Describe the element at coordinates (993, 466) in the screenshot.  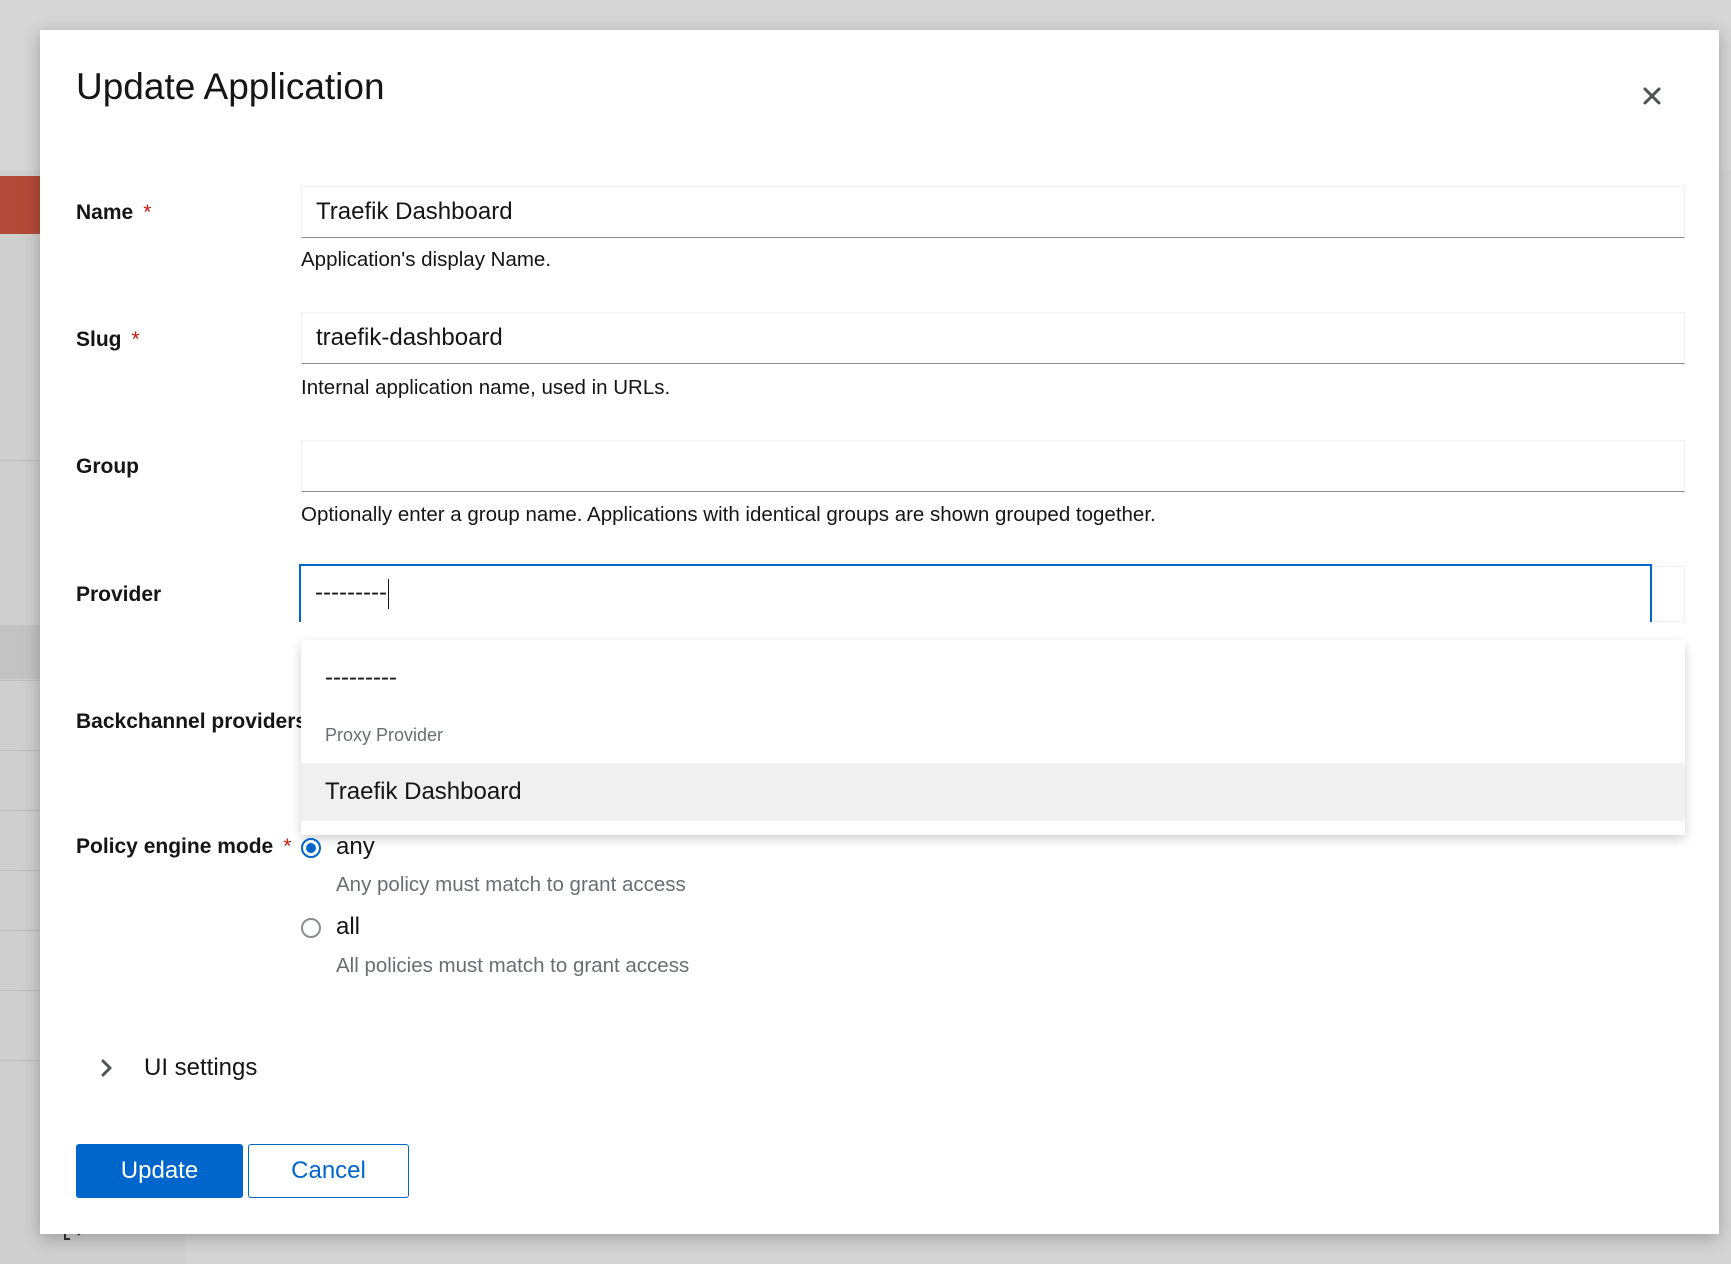
I see `group-input` at that location.